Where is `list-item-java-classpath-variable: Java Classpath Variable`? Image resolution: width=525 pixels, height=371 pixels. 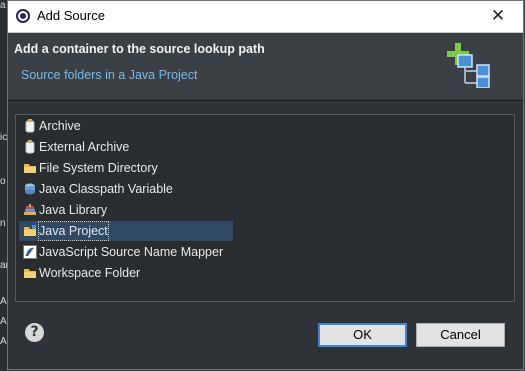 list-item-java-classpath-variable: Java Classpath Variable is located at coordinates (126, 189).